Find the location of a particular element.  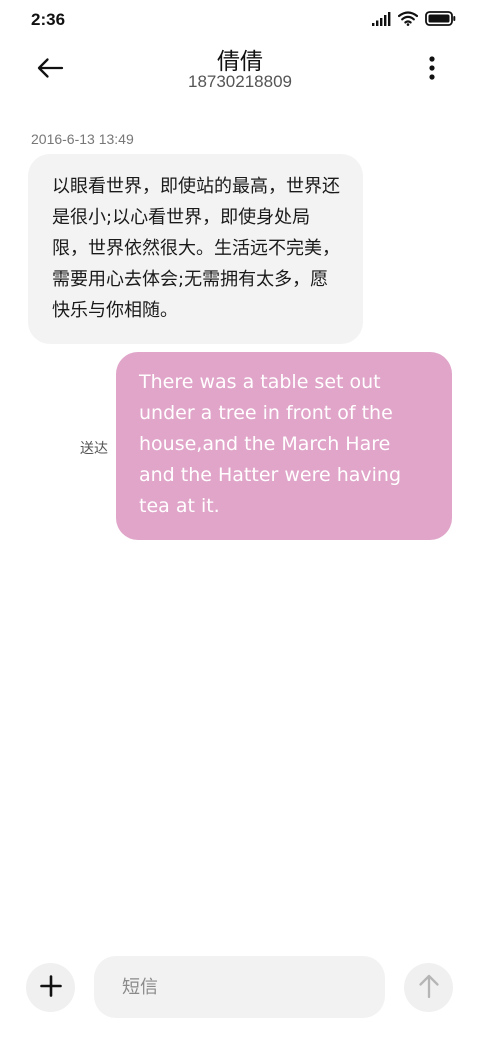

send-button is located at coordinates (428, 987).